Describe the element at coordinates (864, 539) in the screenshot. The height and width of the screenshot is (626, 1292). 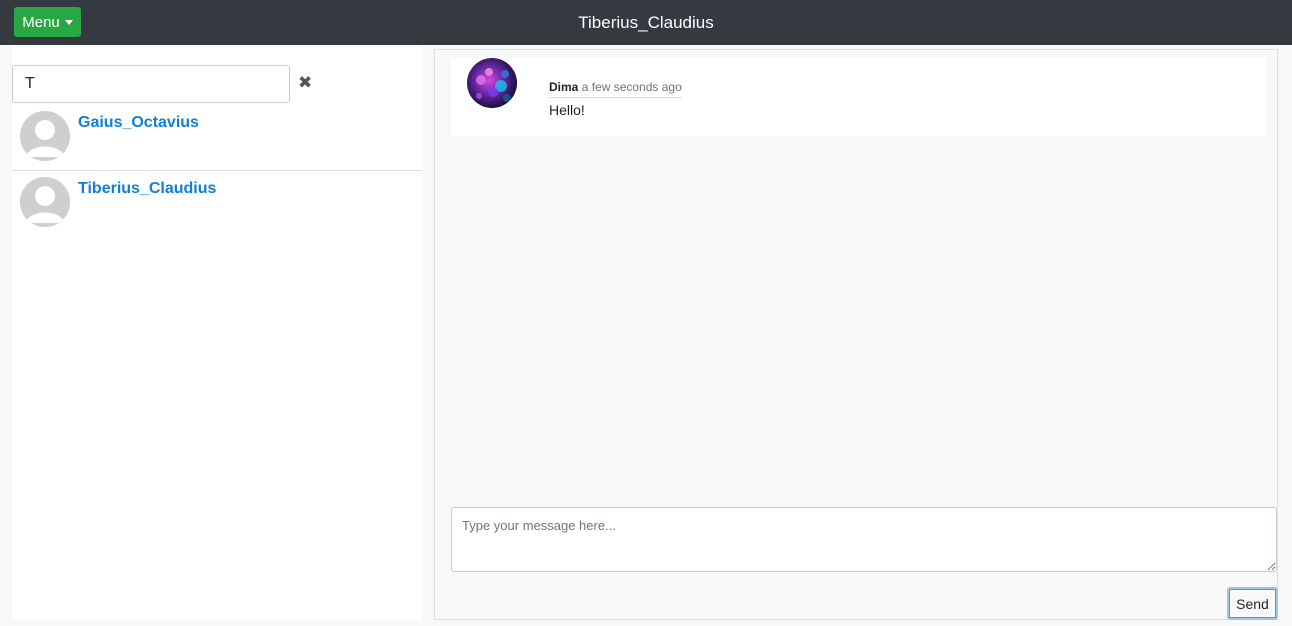
I see `message-input` at that location.